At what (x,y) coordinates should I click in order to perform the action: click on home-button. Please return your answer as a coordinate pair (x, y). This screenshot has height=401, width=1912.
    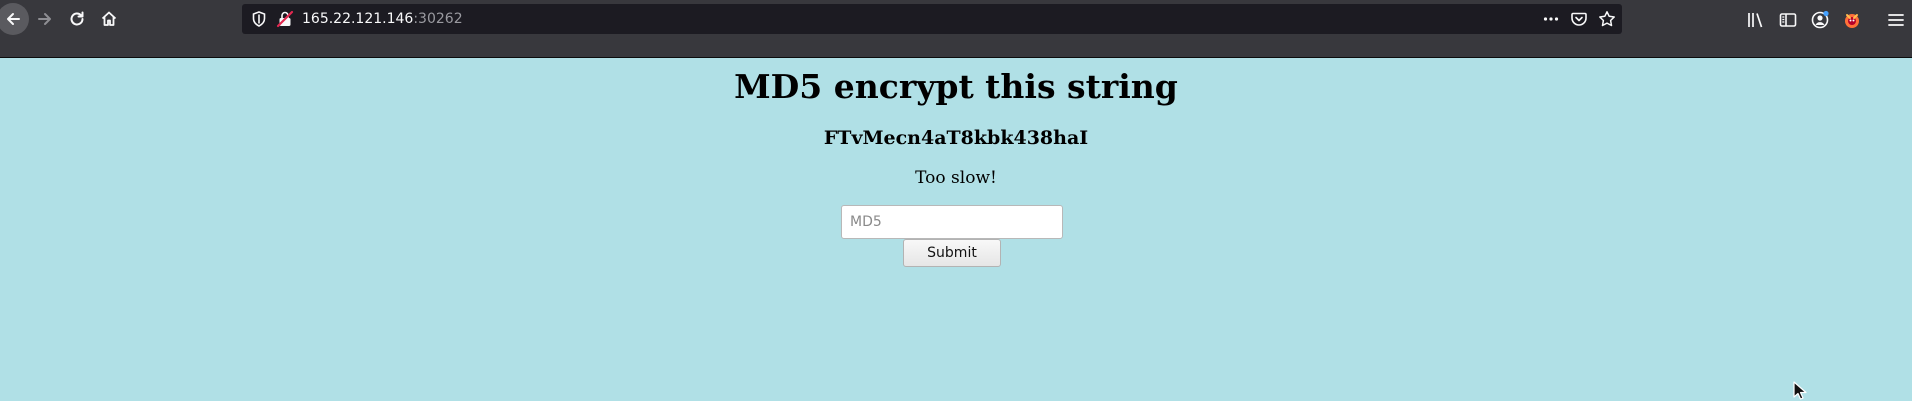
    Looking at the image, I should click on (109, 19).